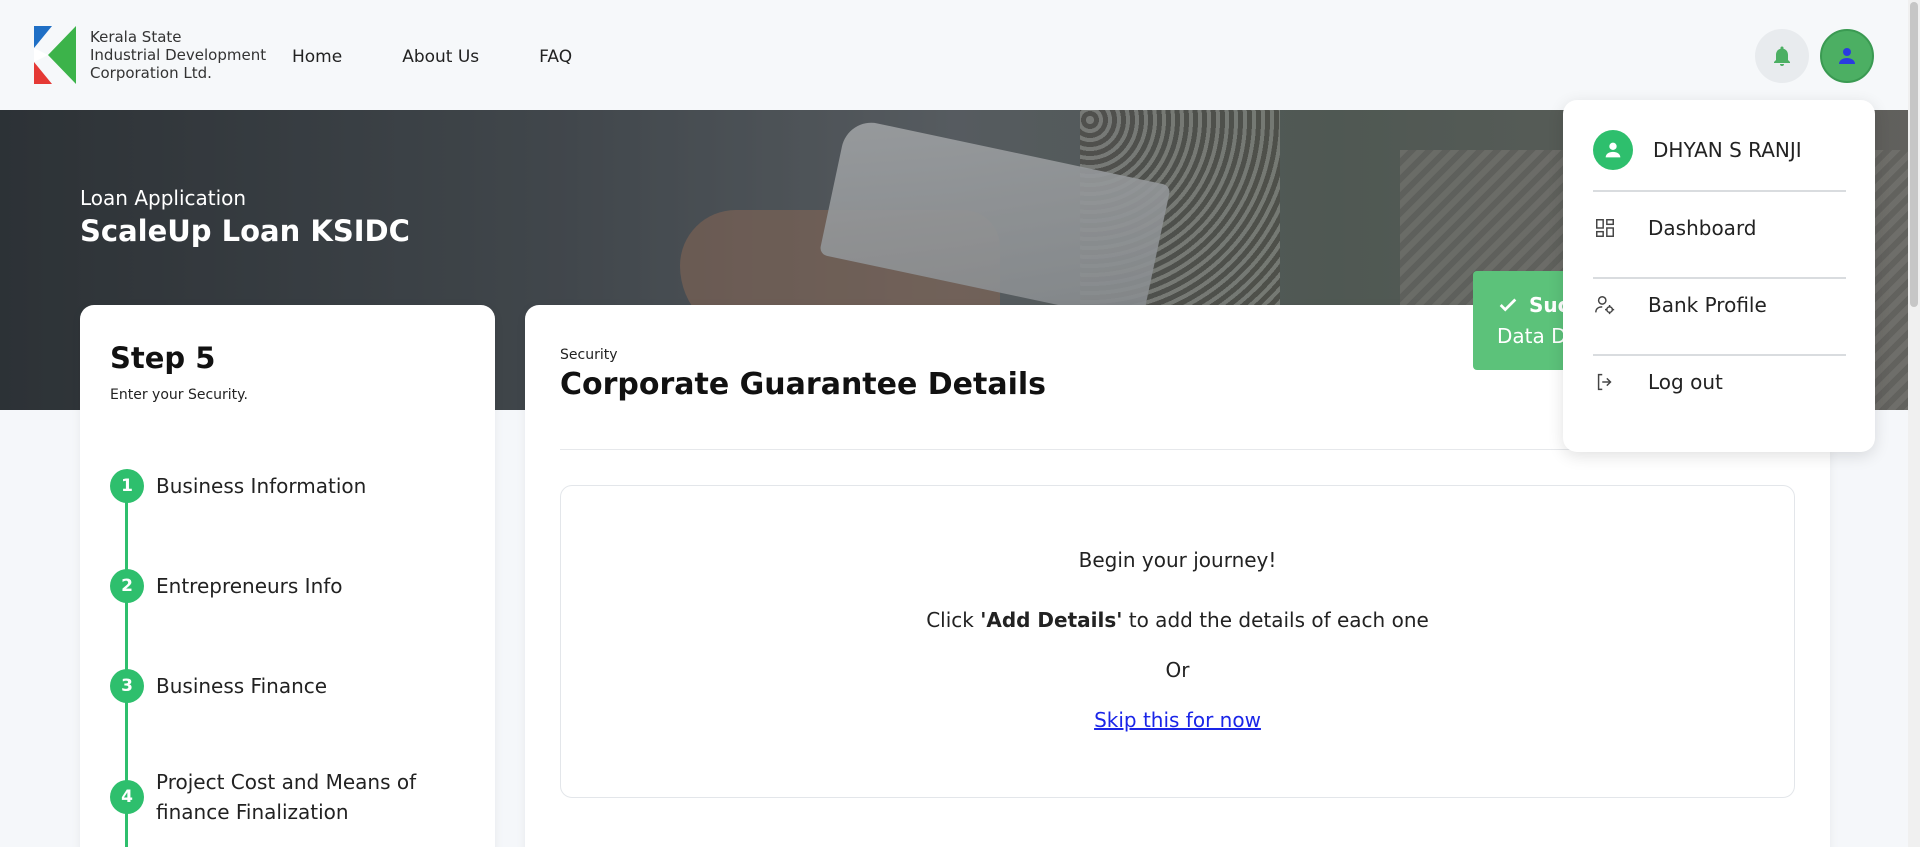 The width and height of the screenshot is (1920, 847). What do you see at coordinates (1275, 620) in the screenshot?
I see `instruction-suffix: to add the details of each one` at bounding box center [1275, 620].